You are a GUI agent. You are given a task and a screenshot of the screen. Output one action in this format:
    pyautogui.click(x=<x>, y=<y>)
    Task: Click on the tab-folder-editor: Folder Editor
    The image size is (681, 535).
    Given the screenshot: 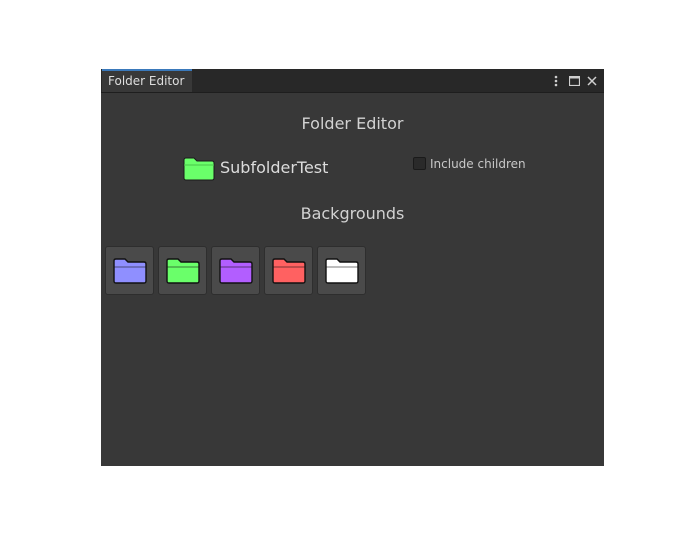 What is the action you would take?
    pyautogui.click(x=147, y=80)
    